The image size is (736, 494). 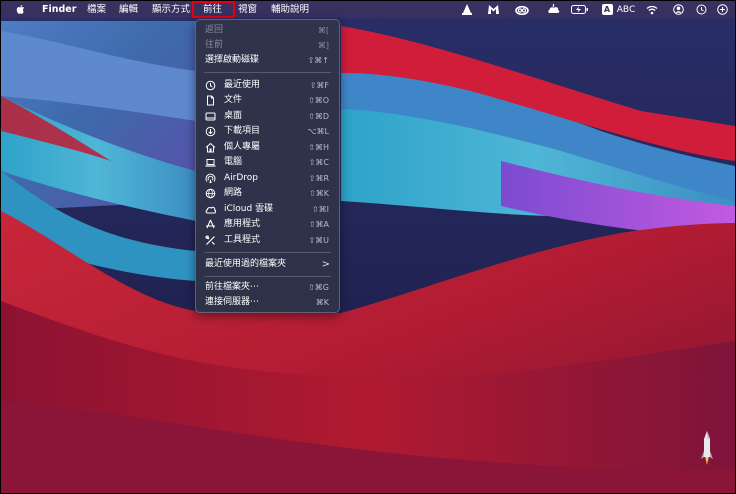 I want to click on menu-item-label: 文件, so click(x=233, y=100).